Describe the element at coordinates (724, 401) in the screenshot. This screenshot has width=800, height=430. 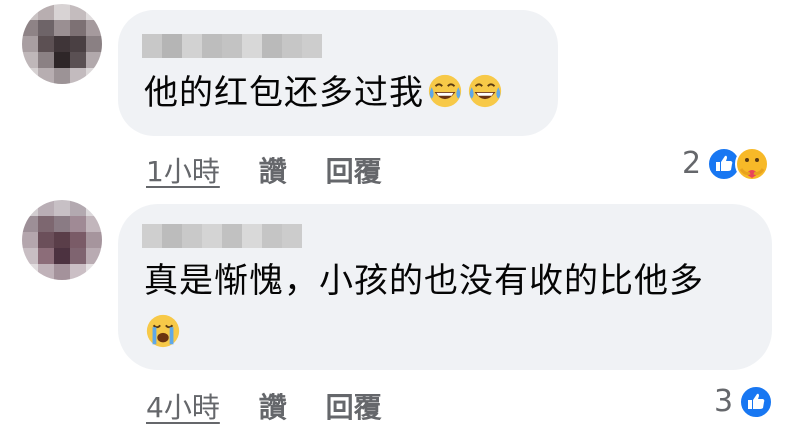
I see `reaction-count: 3` at that location.